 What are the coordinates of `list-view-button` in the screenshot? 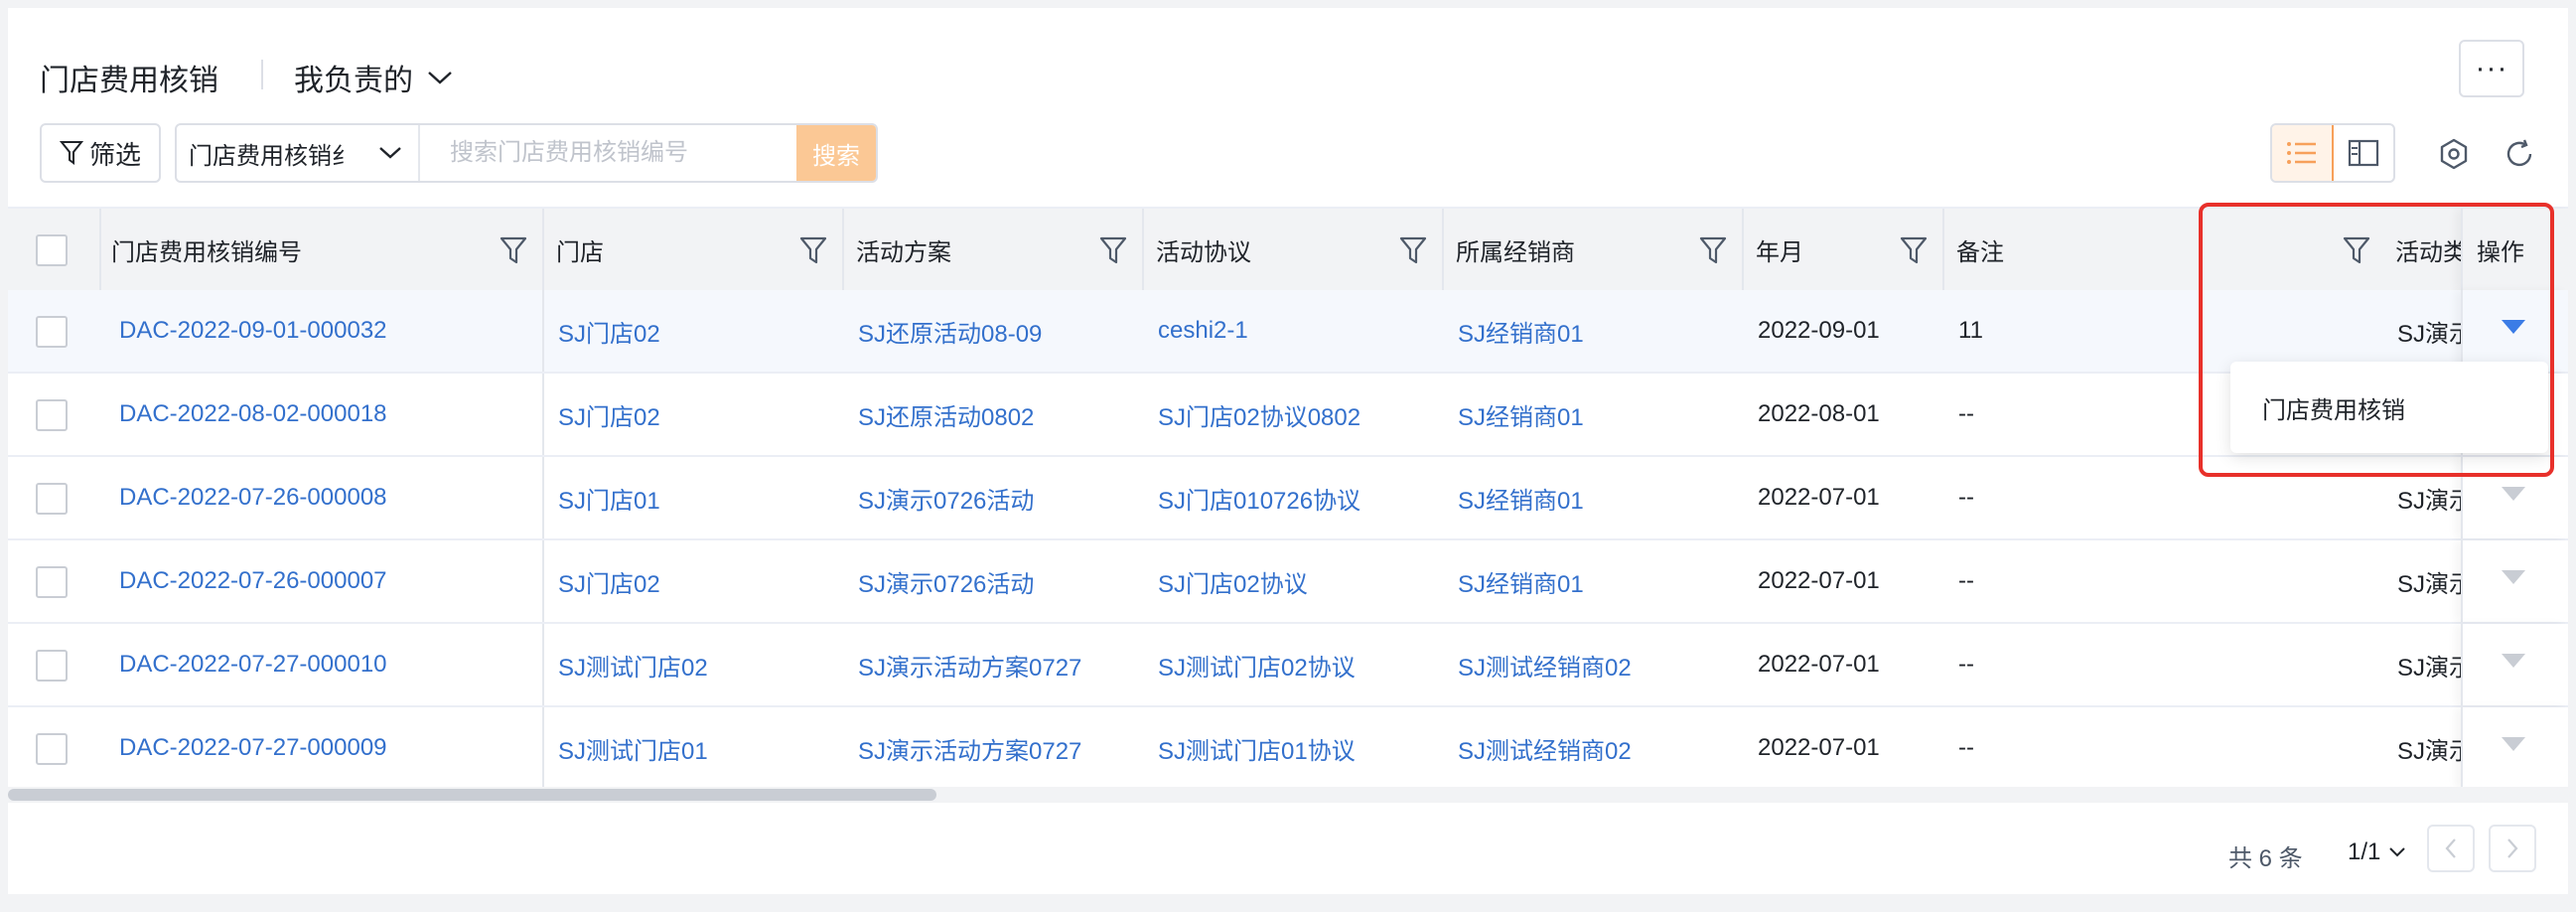 It's located at (2303, 153).